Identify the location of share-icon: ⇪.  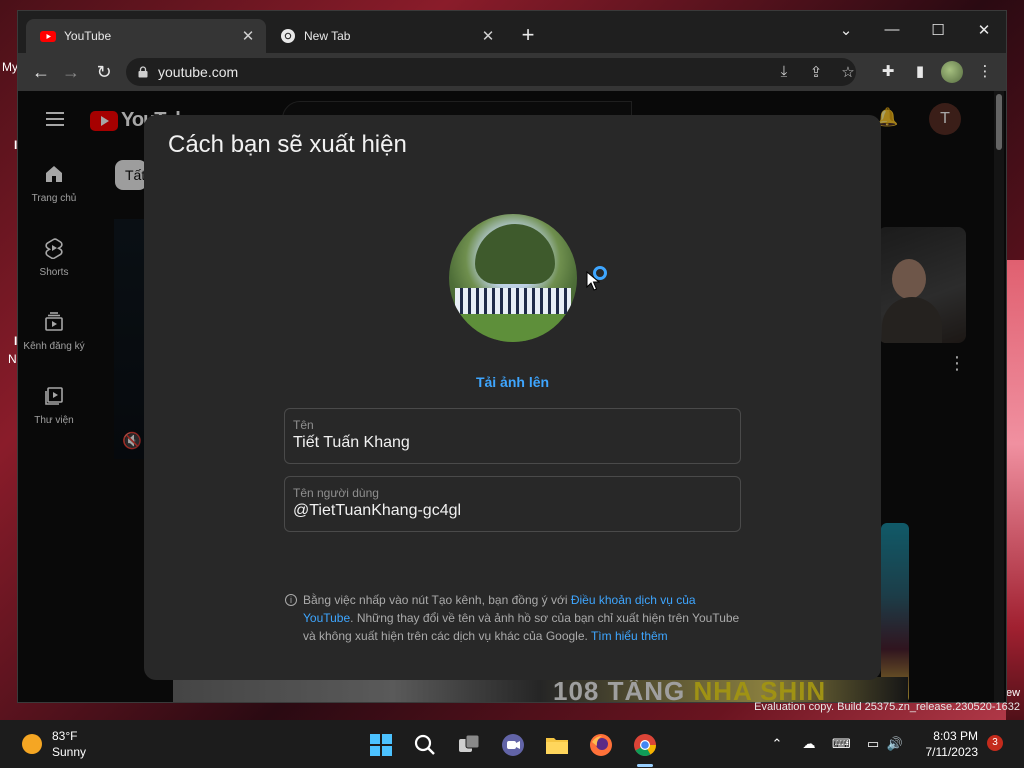
(816, 72).